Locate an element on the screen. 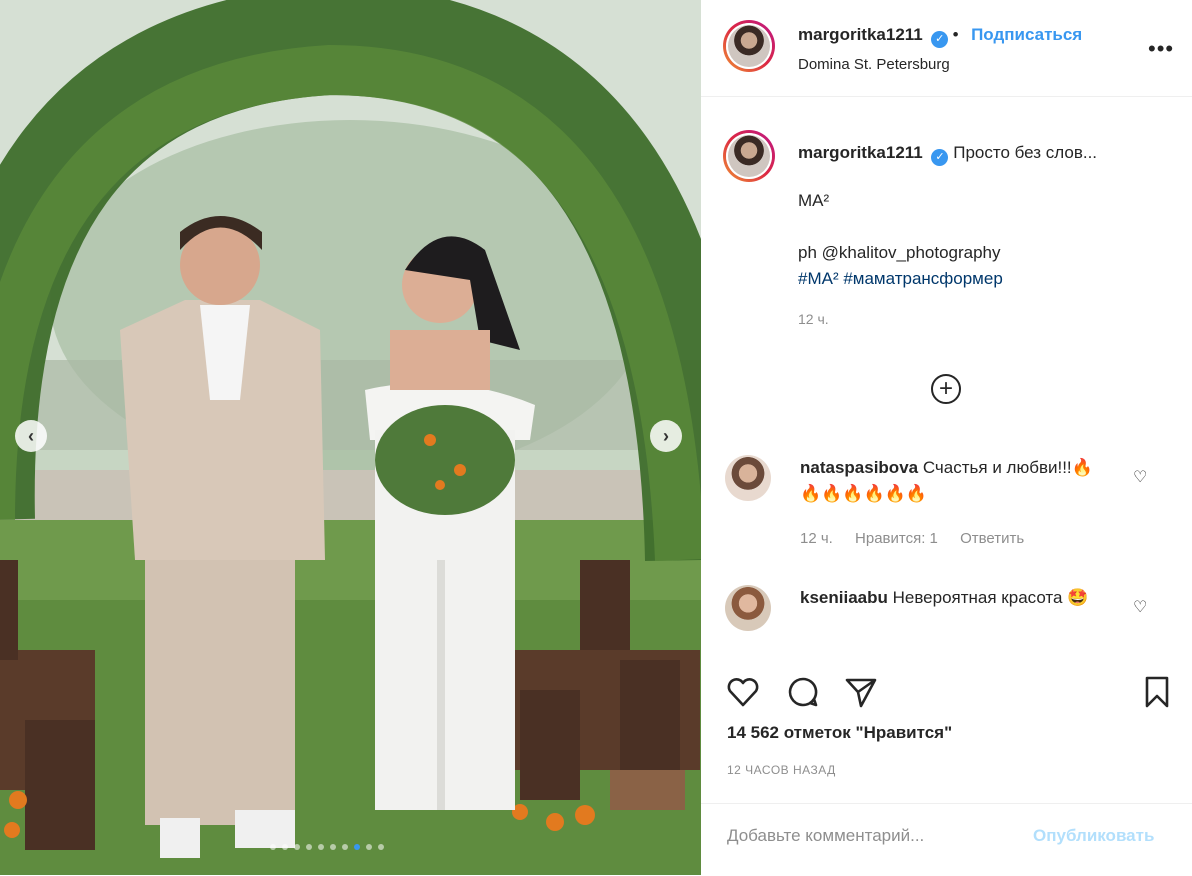  caption-credit: ph @khalitov_photography is located at coordinates (988, 253).